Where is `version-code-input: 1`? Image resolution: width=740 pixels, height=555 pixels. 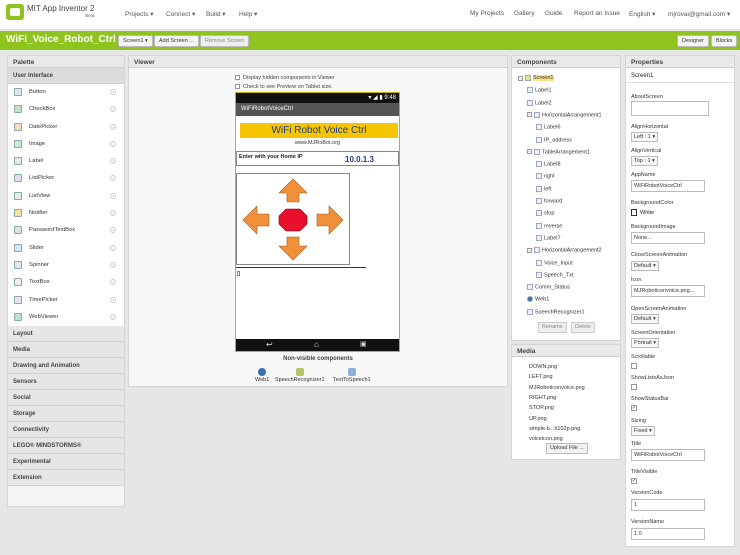
version-code-input: 1 is located at coordinates (668, 505).